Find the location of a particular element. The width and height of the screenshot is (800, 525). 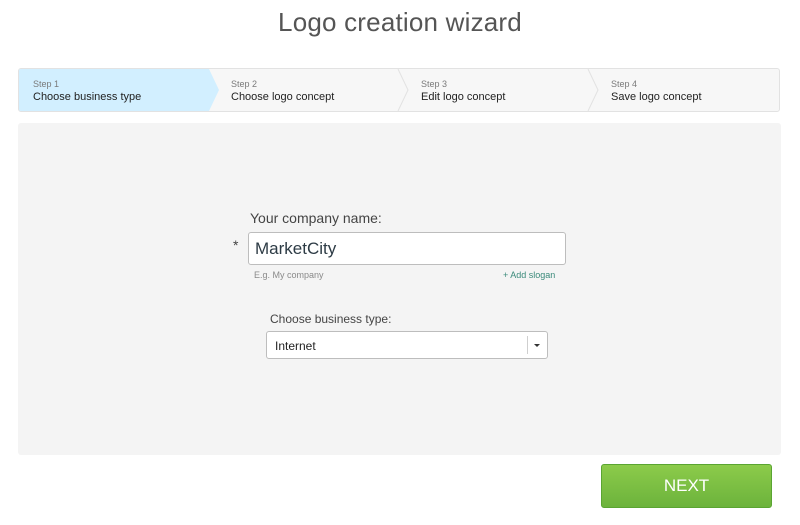

step-1: Step 1 Choose business type is located at coordinates (114, 90).